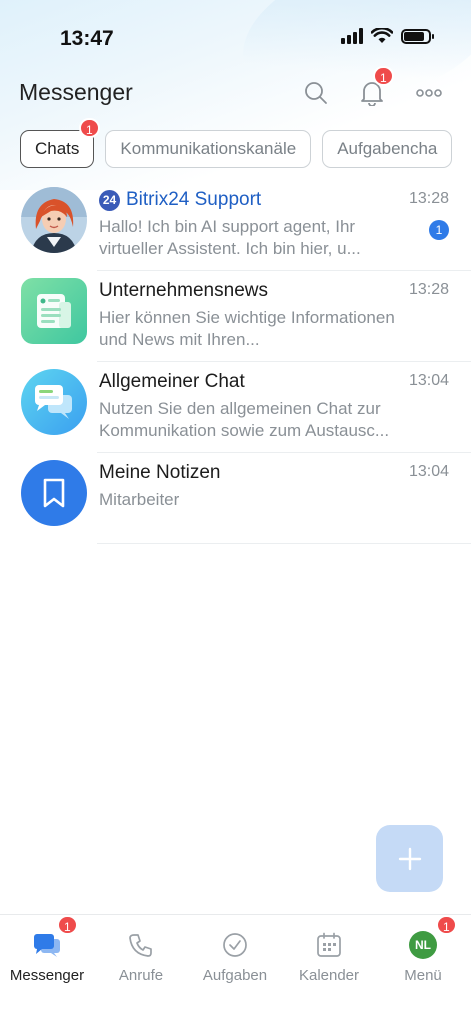  Describe the element at coordinates (235, 93) in the screenshot. I see `app-header: Messenger 1` at that location.